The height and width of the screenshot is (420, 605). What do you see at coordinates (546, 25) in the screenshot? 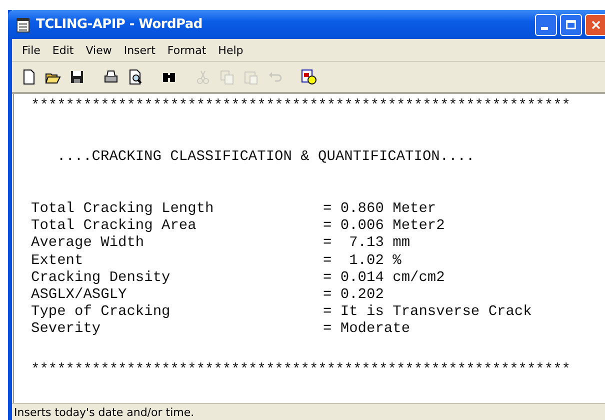
I see `minimize-button` at bounding box center [546, 25].